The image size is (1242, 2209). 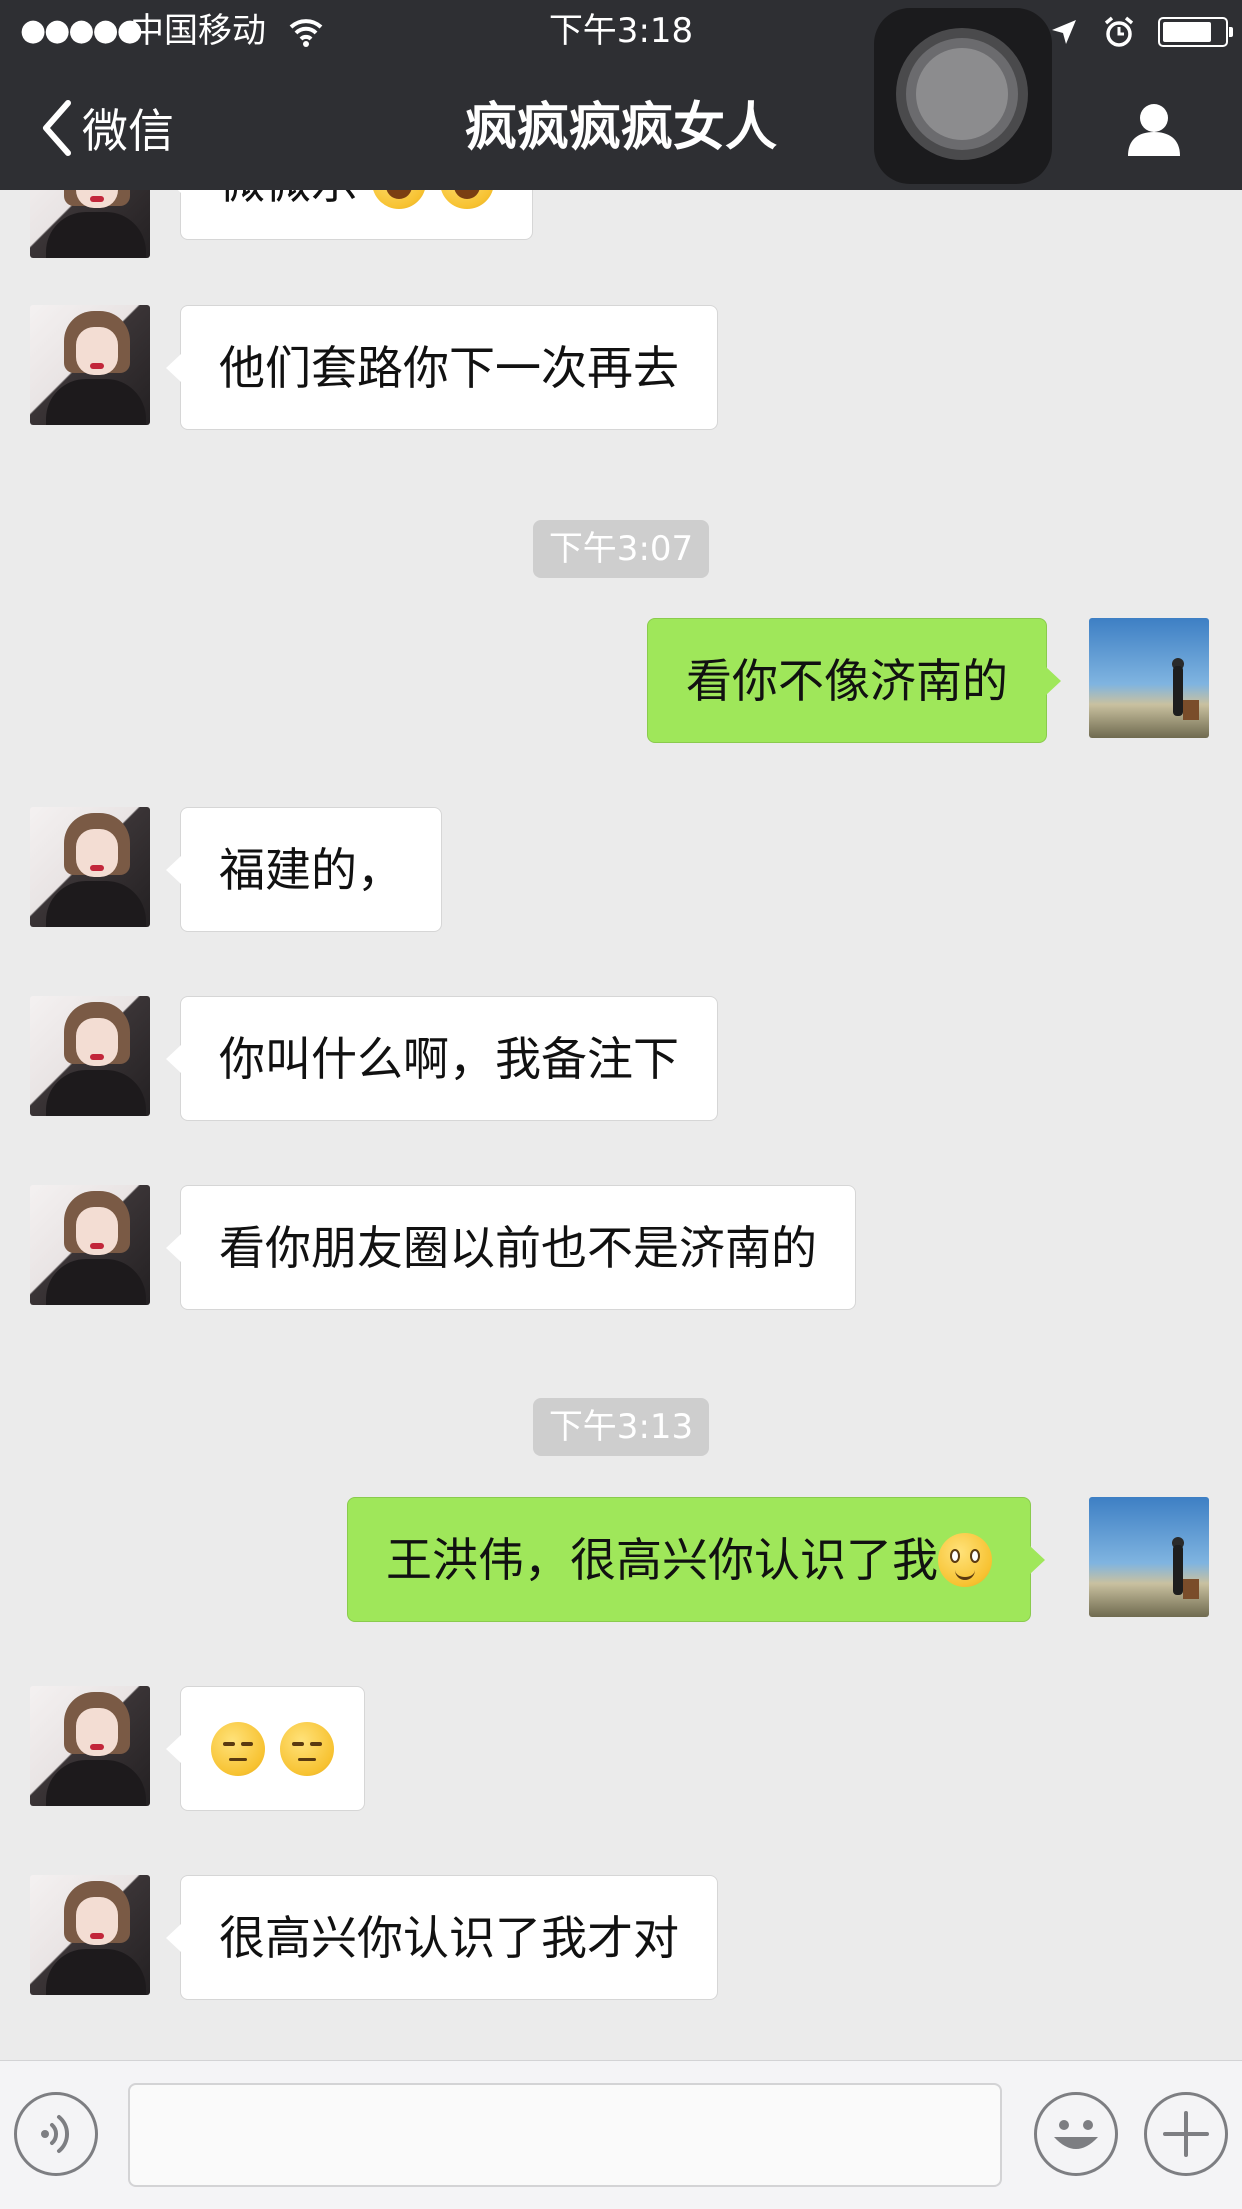 I want to click on input-bar, so click(x=621, y=2134).